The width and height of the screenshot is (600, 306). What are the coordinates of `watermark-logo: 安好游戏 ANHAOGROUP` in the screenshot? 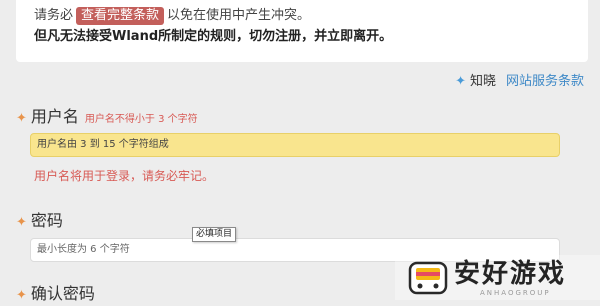 It's located at (497, 277).